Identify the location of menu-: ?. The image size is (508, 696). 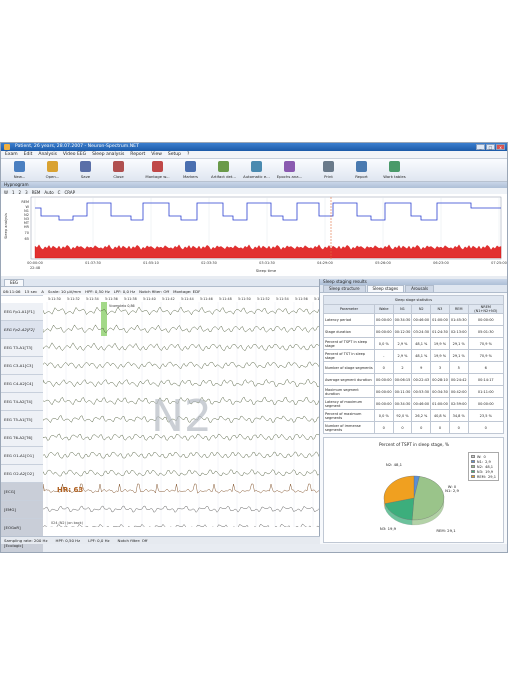
(188, 154).